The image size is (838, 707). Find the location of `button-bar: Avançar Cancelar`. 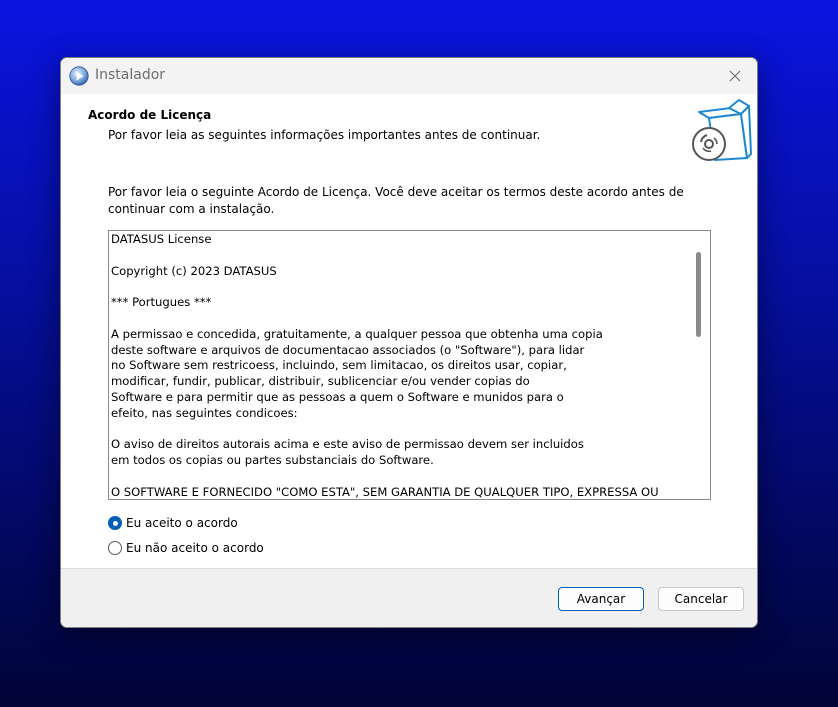

button-bar: Avançar Cancelar is located at coordinates (409, 597).